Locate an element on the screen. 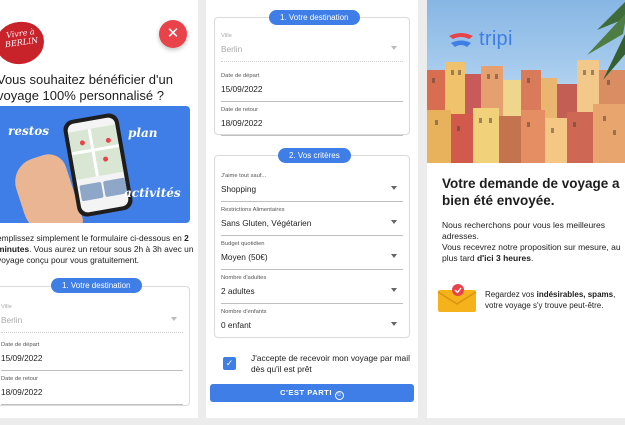 Image resolution: width=625 pixels, height=425 pixels. children-select: Nombre d'enfants 0 enfant is located at coordinates (312, 322).